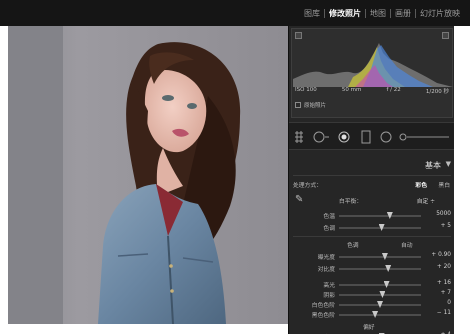  I want to click on treatment-color-option: 彩色, so click(421, 184).